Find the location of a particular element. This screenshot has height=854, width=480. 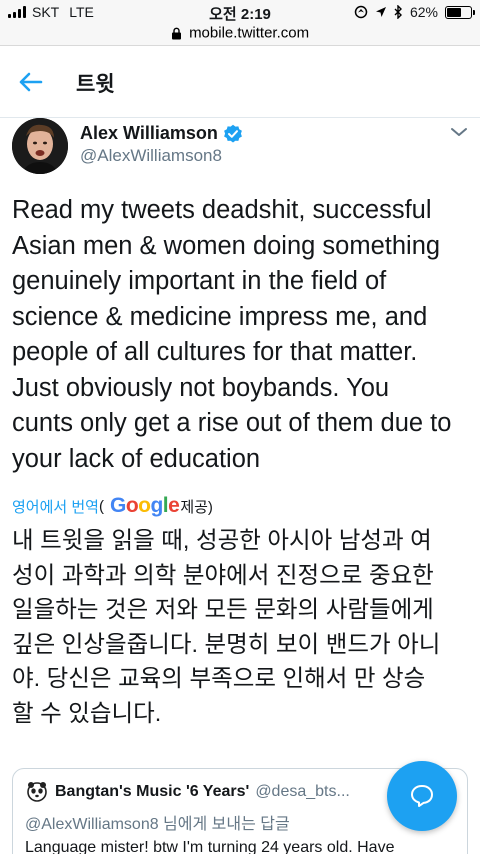

quoted-author-name: Bangtan's Music '6 Years' is located at coordinates (152, 791).